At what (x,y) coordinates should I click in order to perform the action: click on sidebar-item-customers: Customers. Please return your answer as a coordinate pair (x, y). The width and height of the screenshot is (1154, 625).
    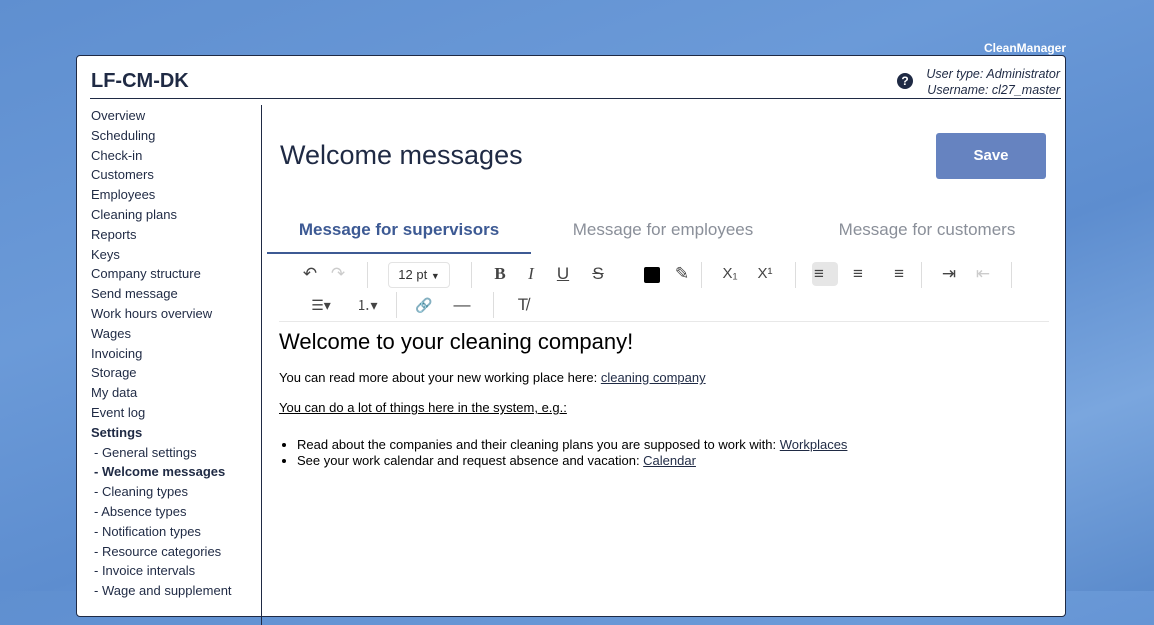
    Looking at the image, I should click on (176, 175).